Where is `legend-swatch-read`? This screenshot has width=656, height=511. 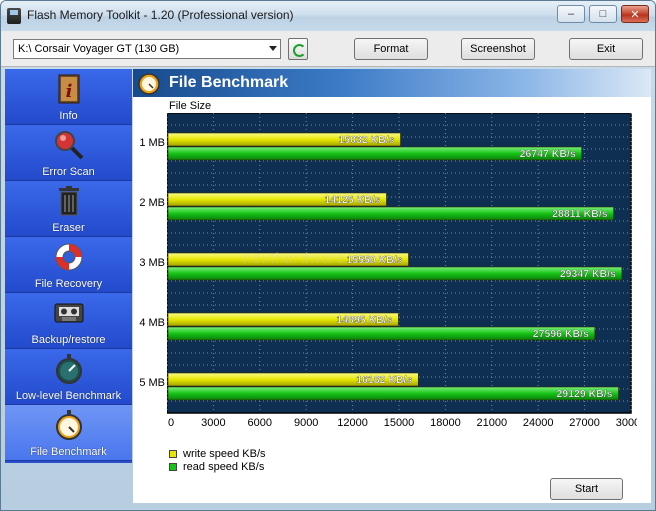 legend-swatch-read is located at coordinates (173, 466).